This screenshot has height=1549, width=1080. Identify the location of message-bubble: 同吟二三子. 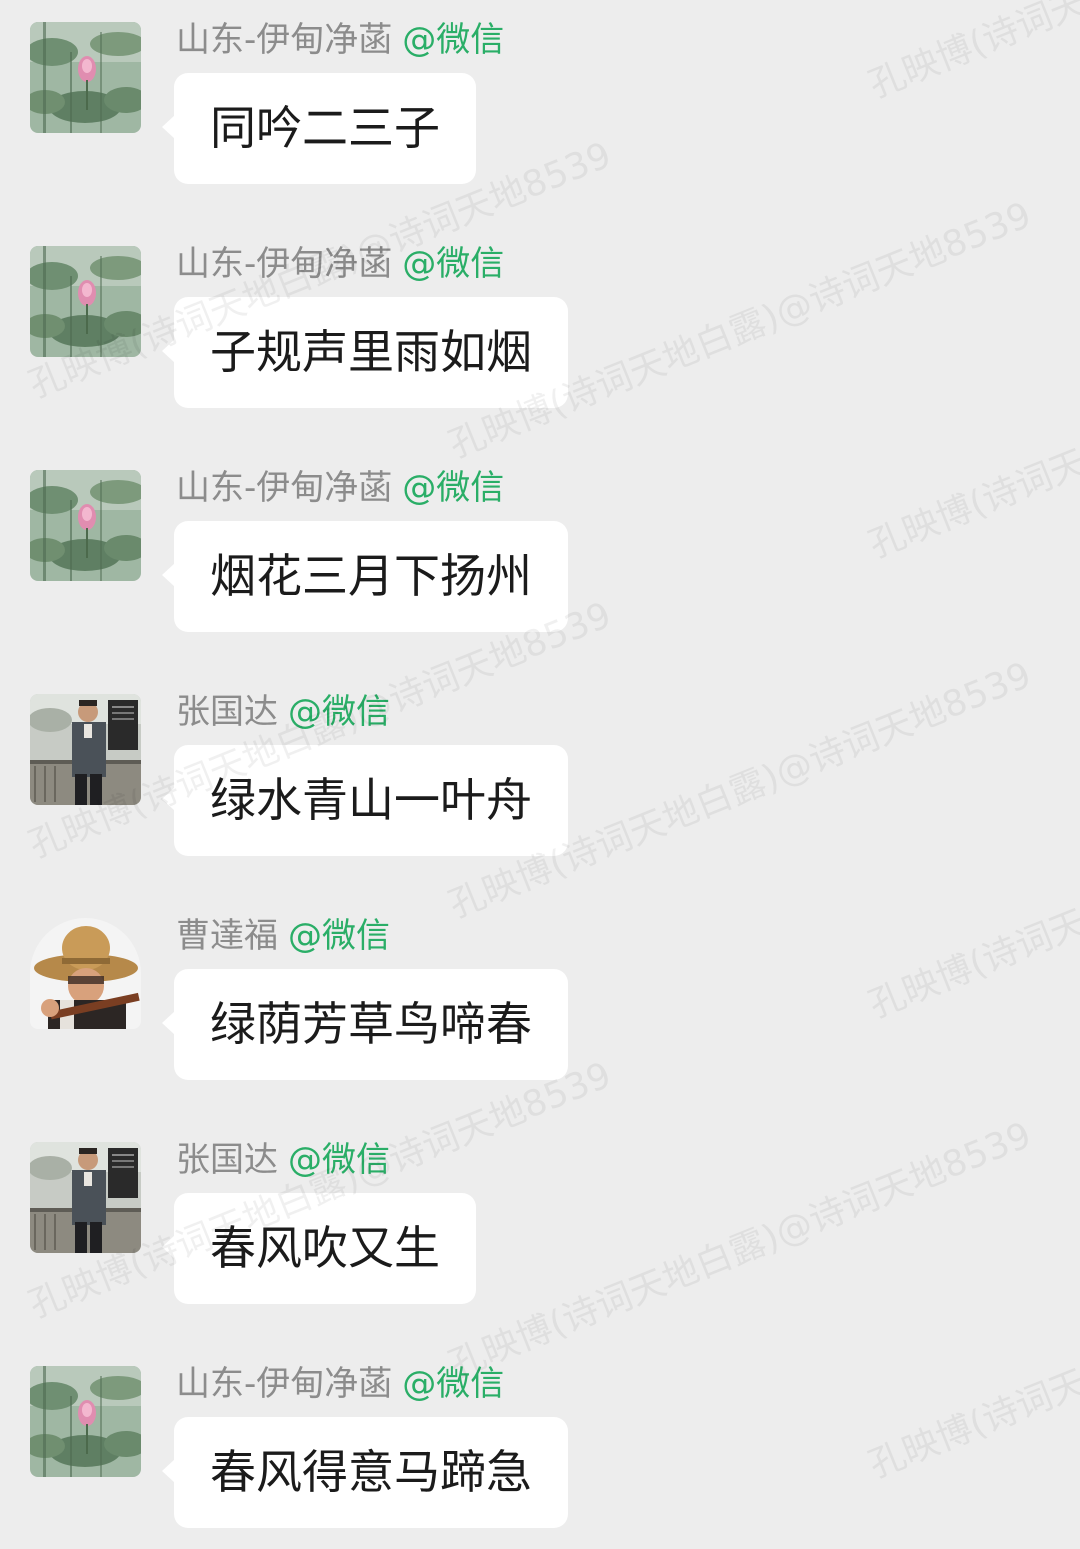
(319, 128).